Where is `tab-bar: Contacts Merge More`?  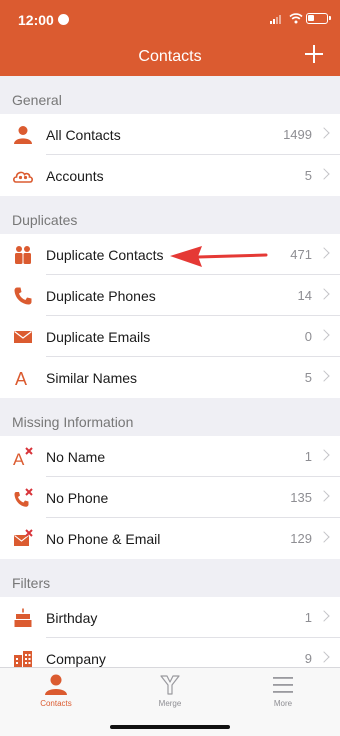 tab-bar: Contacts Merge More is located at coordinates (170, 701).